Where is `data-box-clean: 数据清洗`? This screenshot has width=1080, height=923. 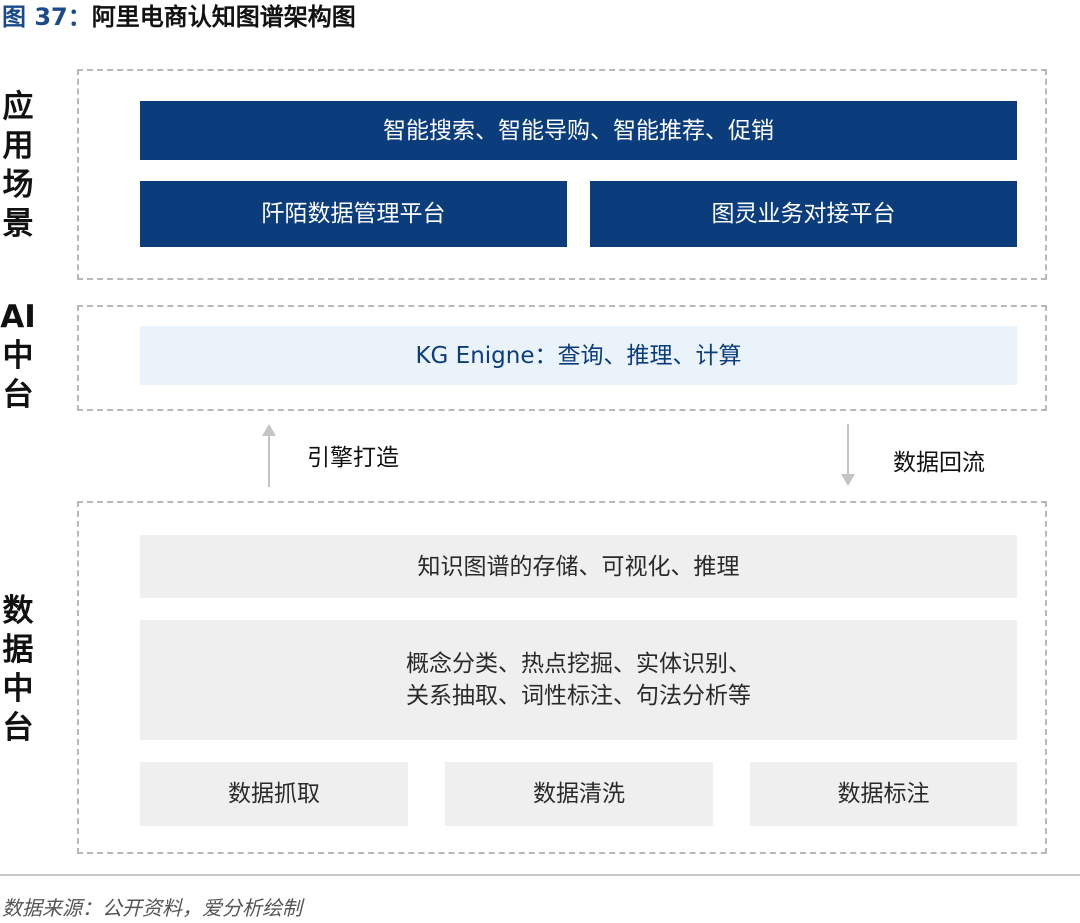 data-box-clean: 数据清洗 is located at coordinates (579, 794).